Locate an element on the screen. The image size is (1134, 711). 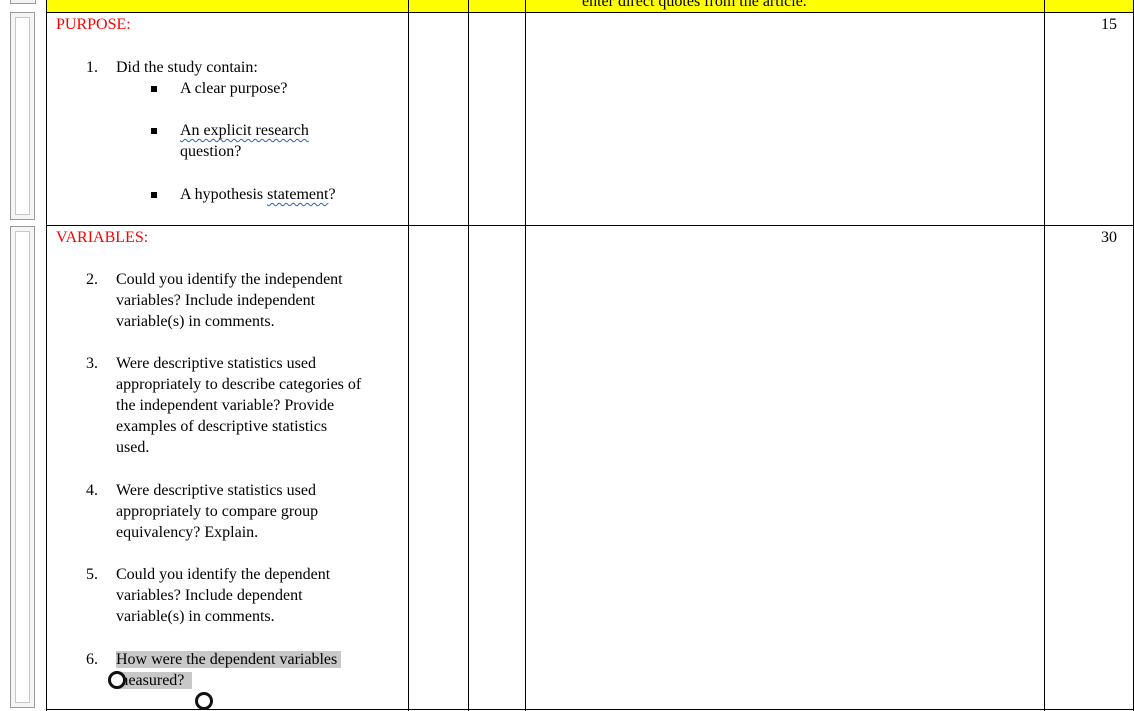
question-number: 6. is located at coordinates (92, 659).